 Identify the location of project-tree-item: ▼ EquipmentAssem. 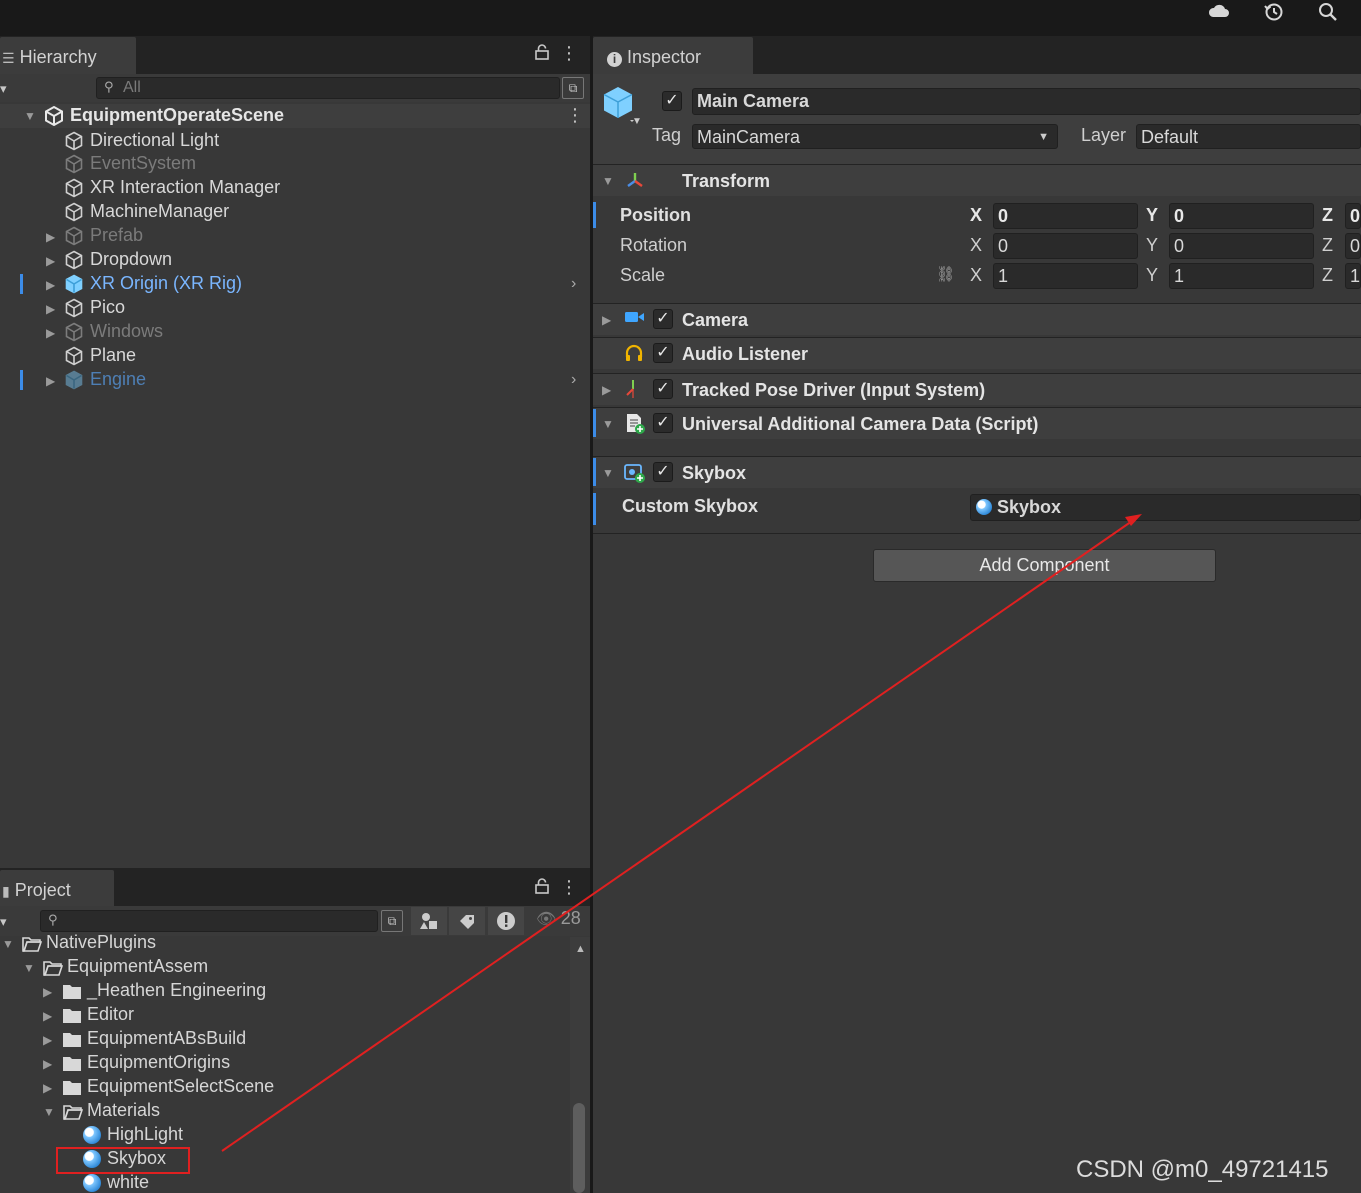
(284, 968).